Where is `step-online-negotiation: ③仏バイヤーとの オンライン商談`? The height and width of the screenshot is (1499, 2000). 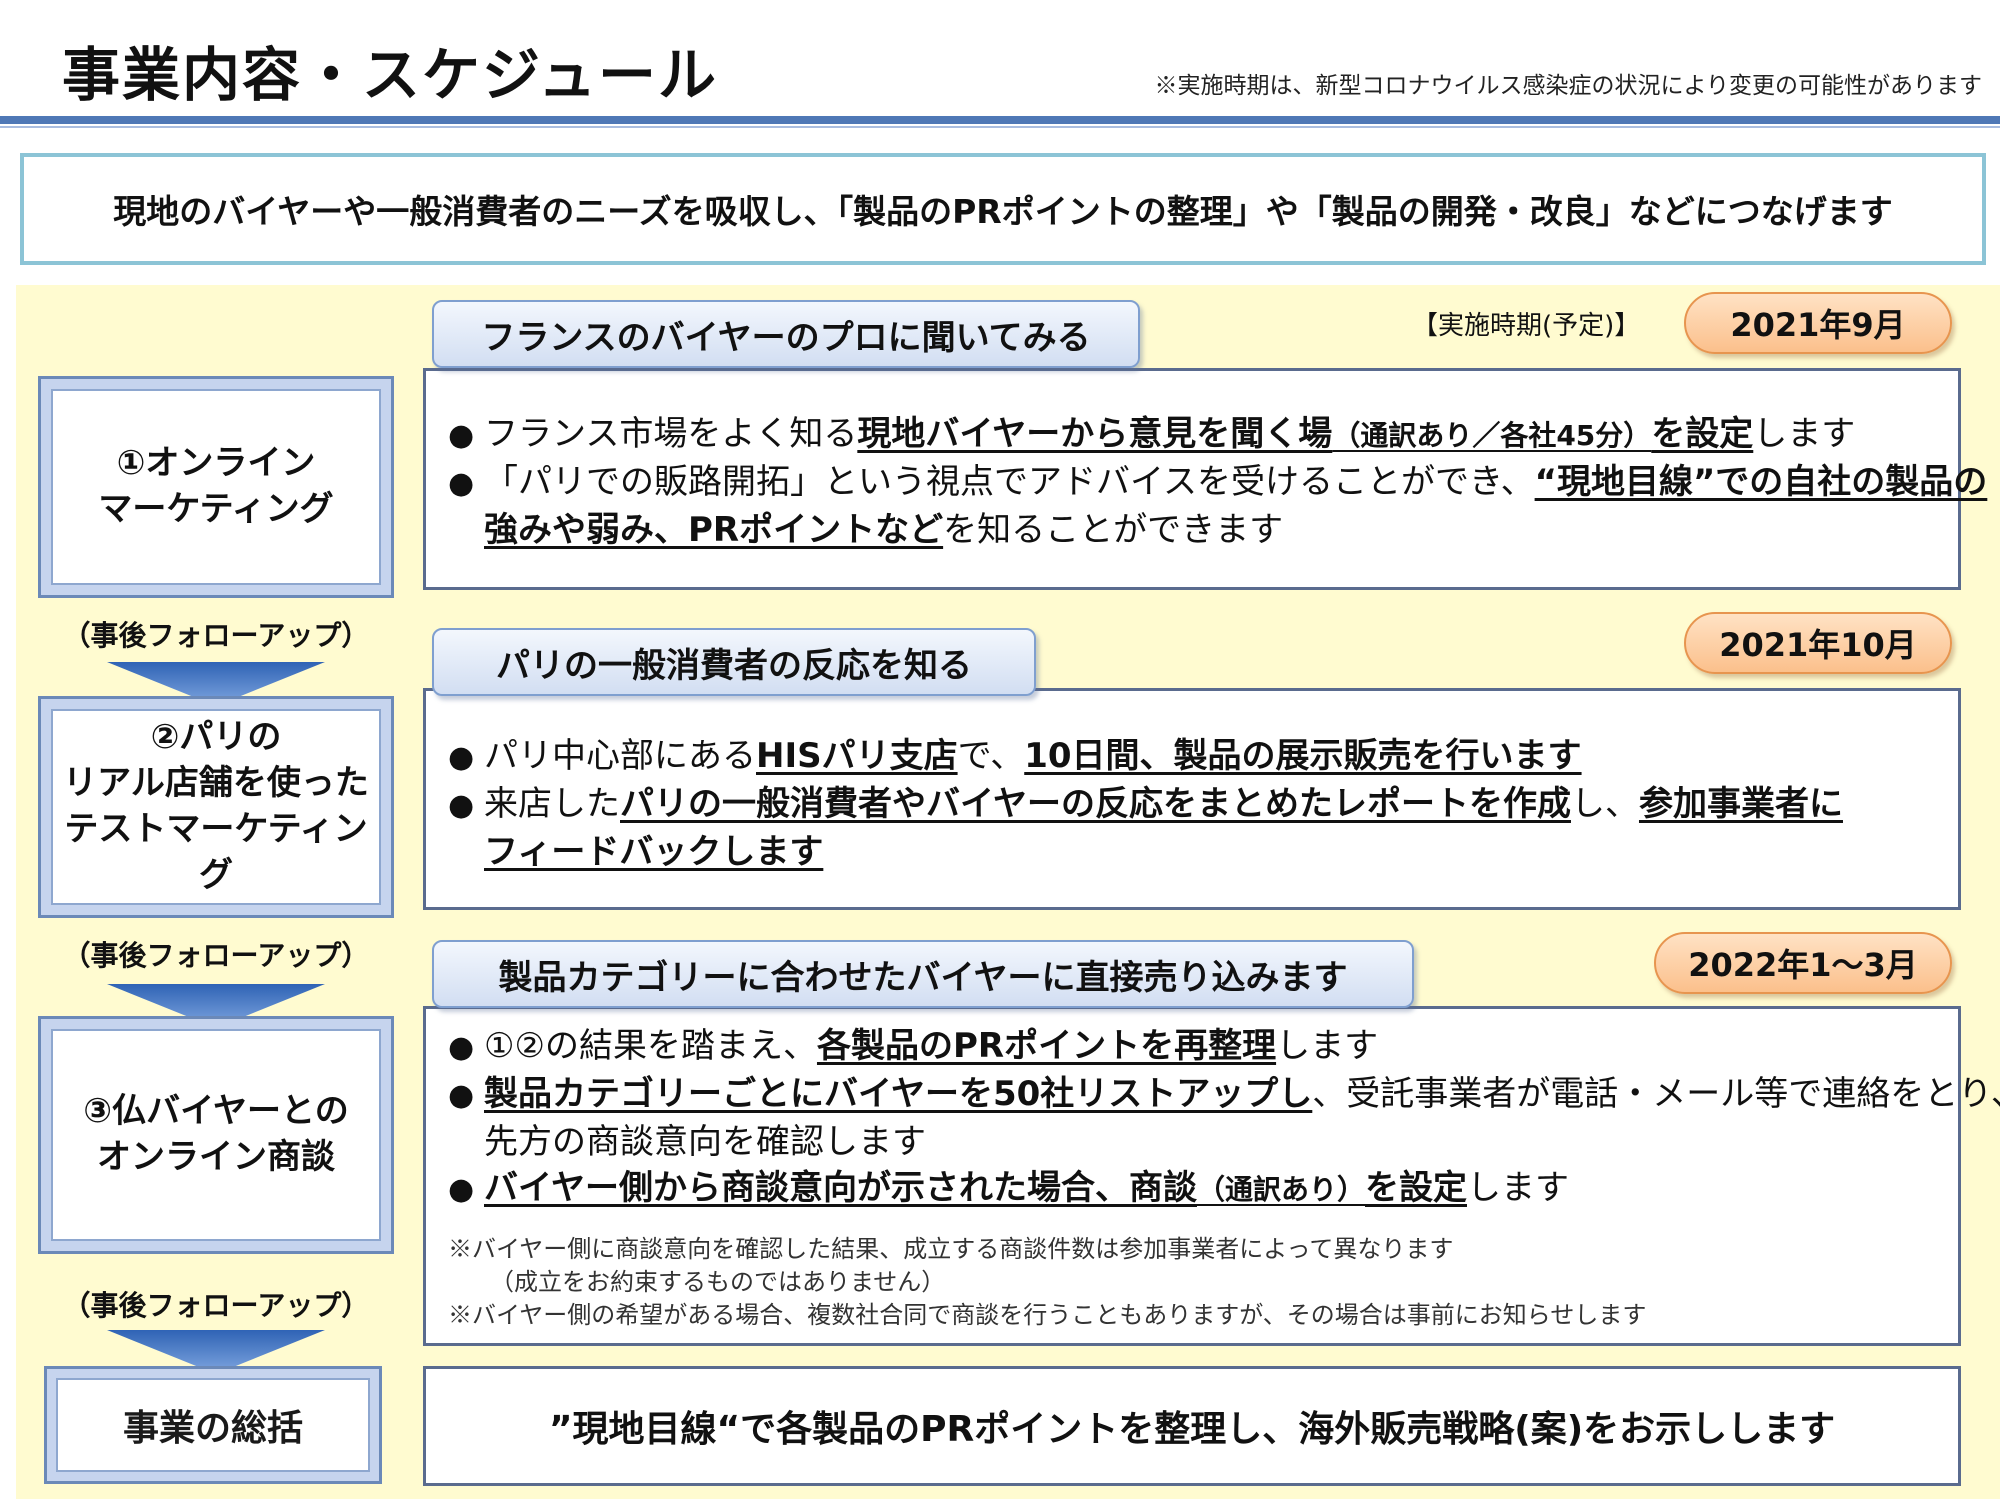
step-online-negotiation: ③仏バイヤーとの オンライン商談 is located at coordinates (216, 1135).